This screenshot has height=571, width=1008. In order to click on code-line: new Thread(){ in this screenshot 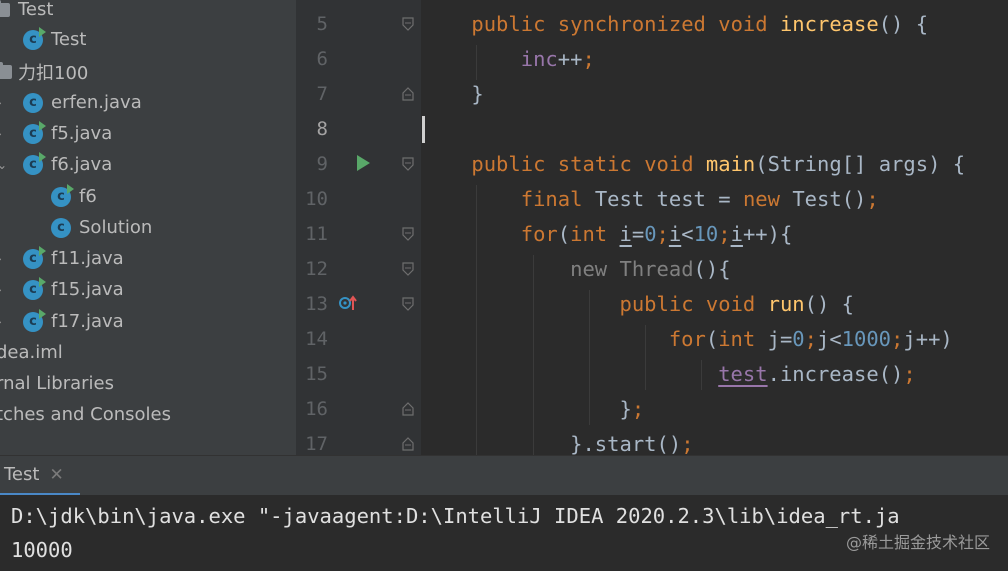, I will do `click(650, 269)`.